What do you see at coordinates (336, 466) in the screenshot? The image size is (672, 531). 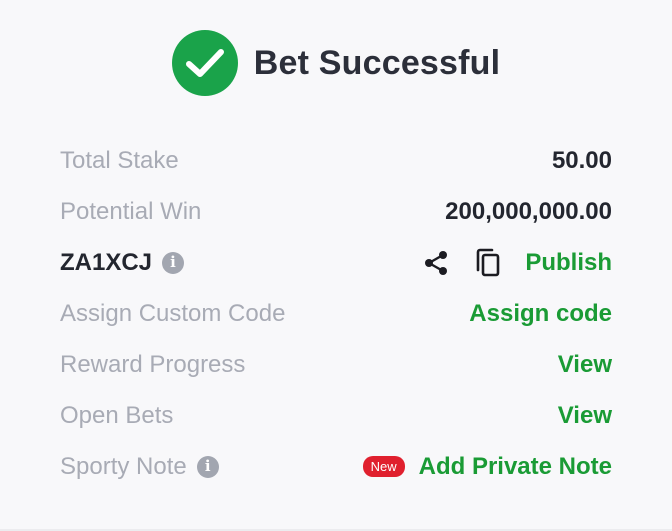 I see `sporty-note-row: Sporty Note i New Add Private Note` at bounding box center [336, 466].